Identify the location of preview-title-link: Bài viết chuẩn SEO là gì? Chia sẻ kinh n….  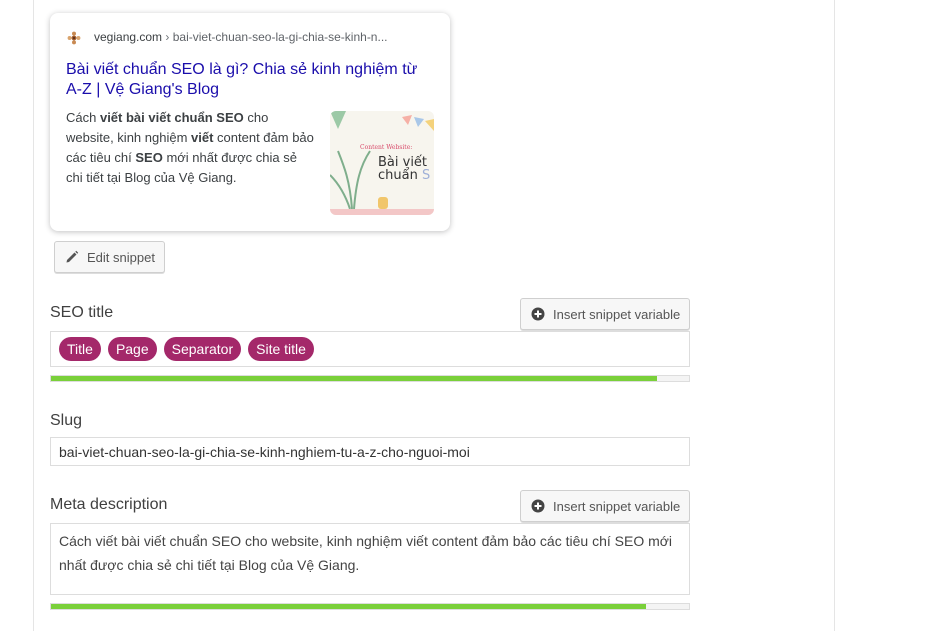
(251, 80).